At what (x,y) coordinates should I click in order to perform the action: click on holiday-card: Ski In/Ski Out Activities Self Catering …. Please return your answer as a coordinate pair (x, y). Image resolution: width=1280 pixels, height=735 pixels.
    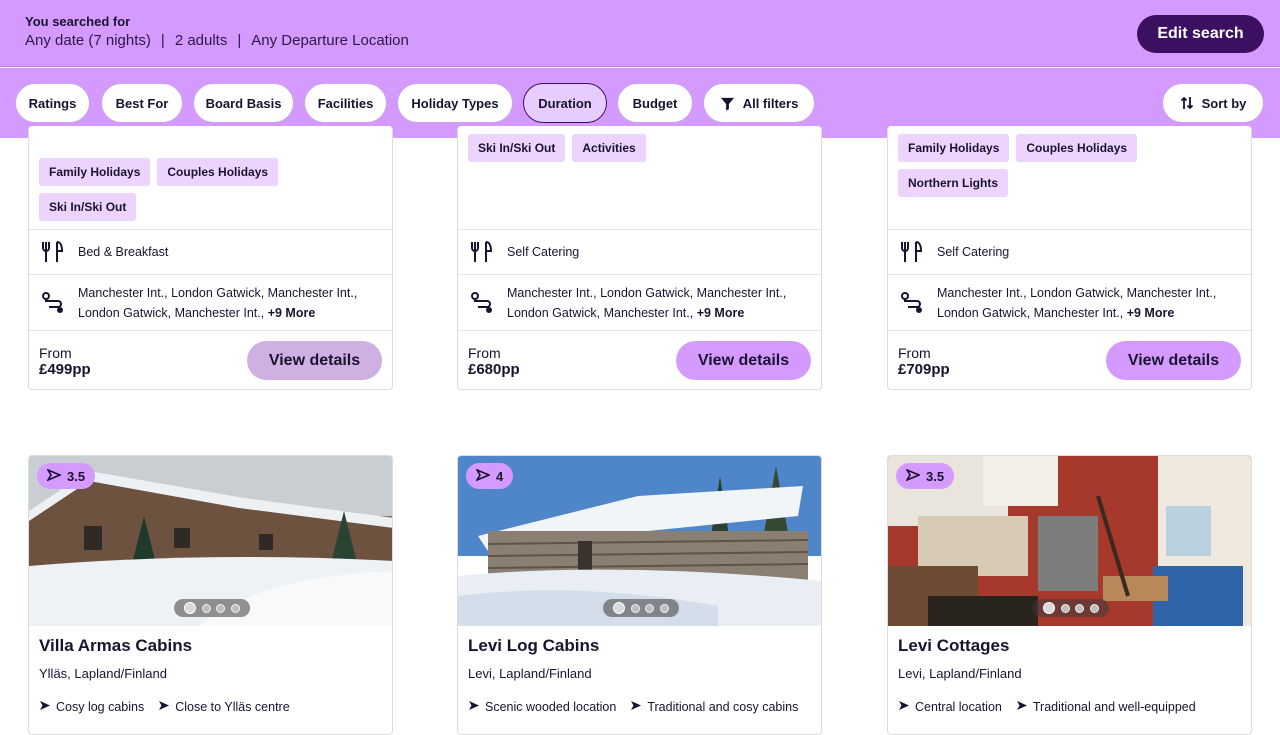
    Looking at the image, I should click on (639, 258).